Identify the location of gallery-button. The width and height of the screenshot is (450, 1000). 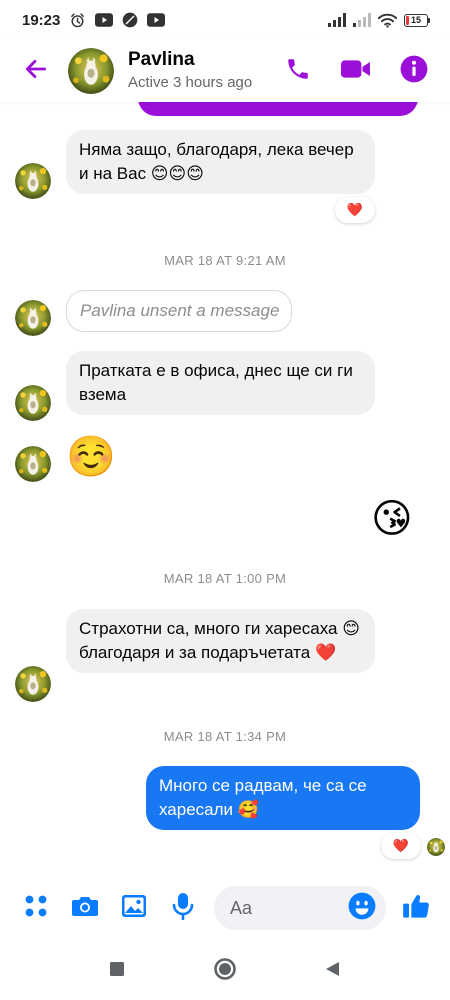
(134, 908).